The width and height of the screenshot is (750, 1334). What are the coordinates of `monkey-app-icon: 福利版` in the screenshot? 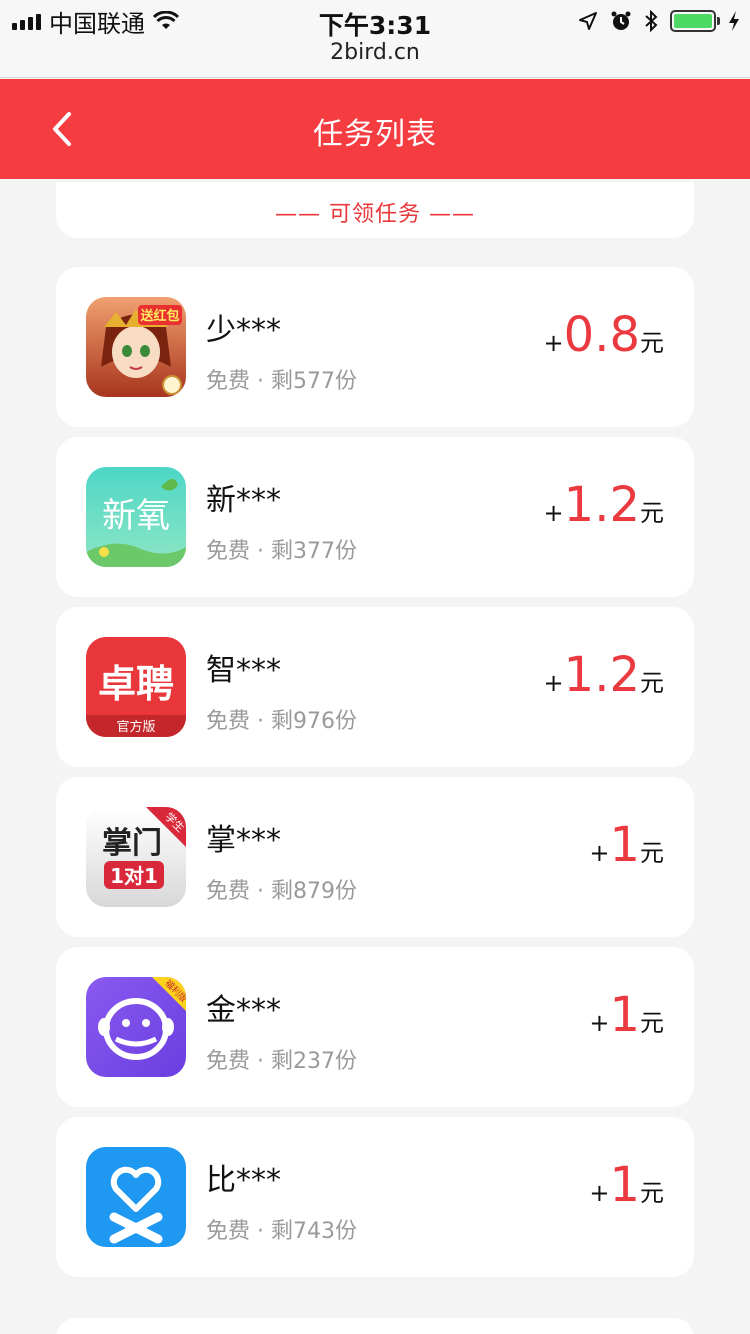 It's located at (136, 1027).